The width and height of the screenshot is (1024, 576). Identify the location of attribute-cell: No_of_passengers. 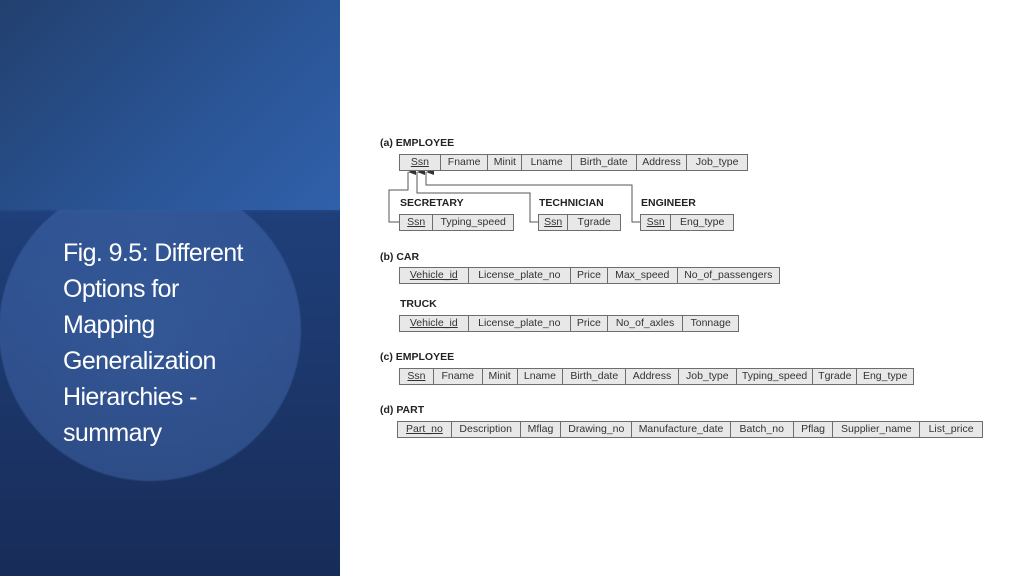
(728, 275).